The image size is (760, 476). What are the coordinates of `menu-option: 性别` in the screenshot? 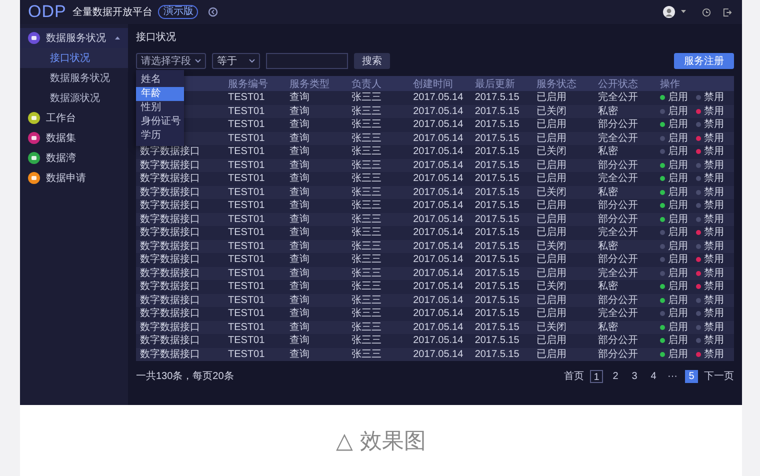 It's located at (160, 108).